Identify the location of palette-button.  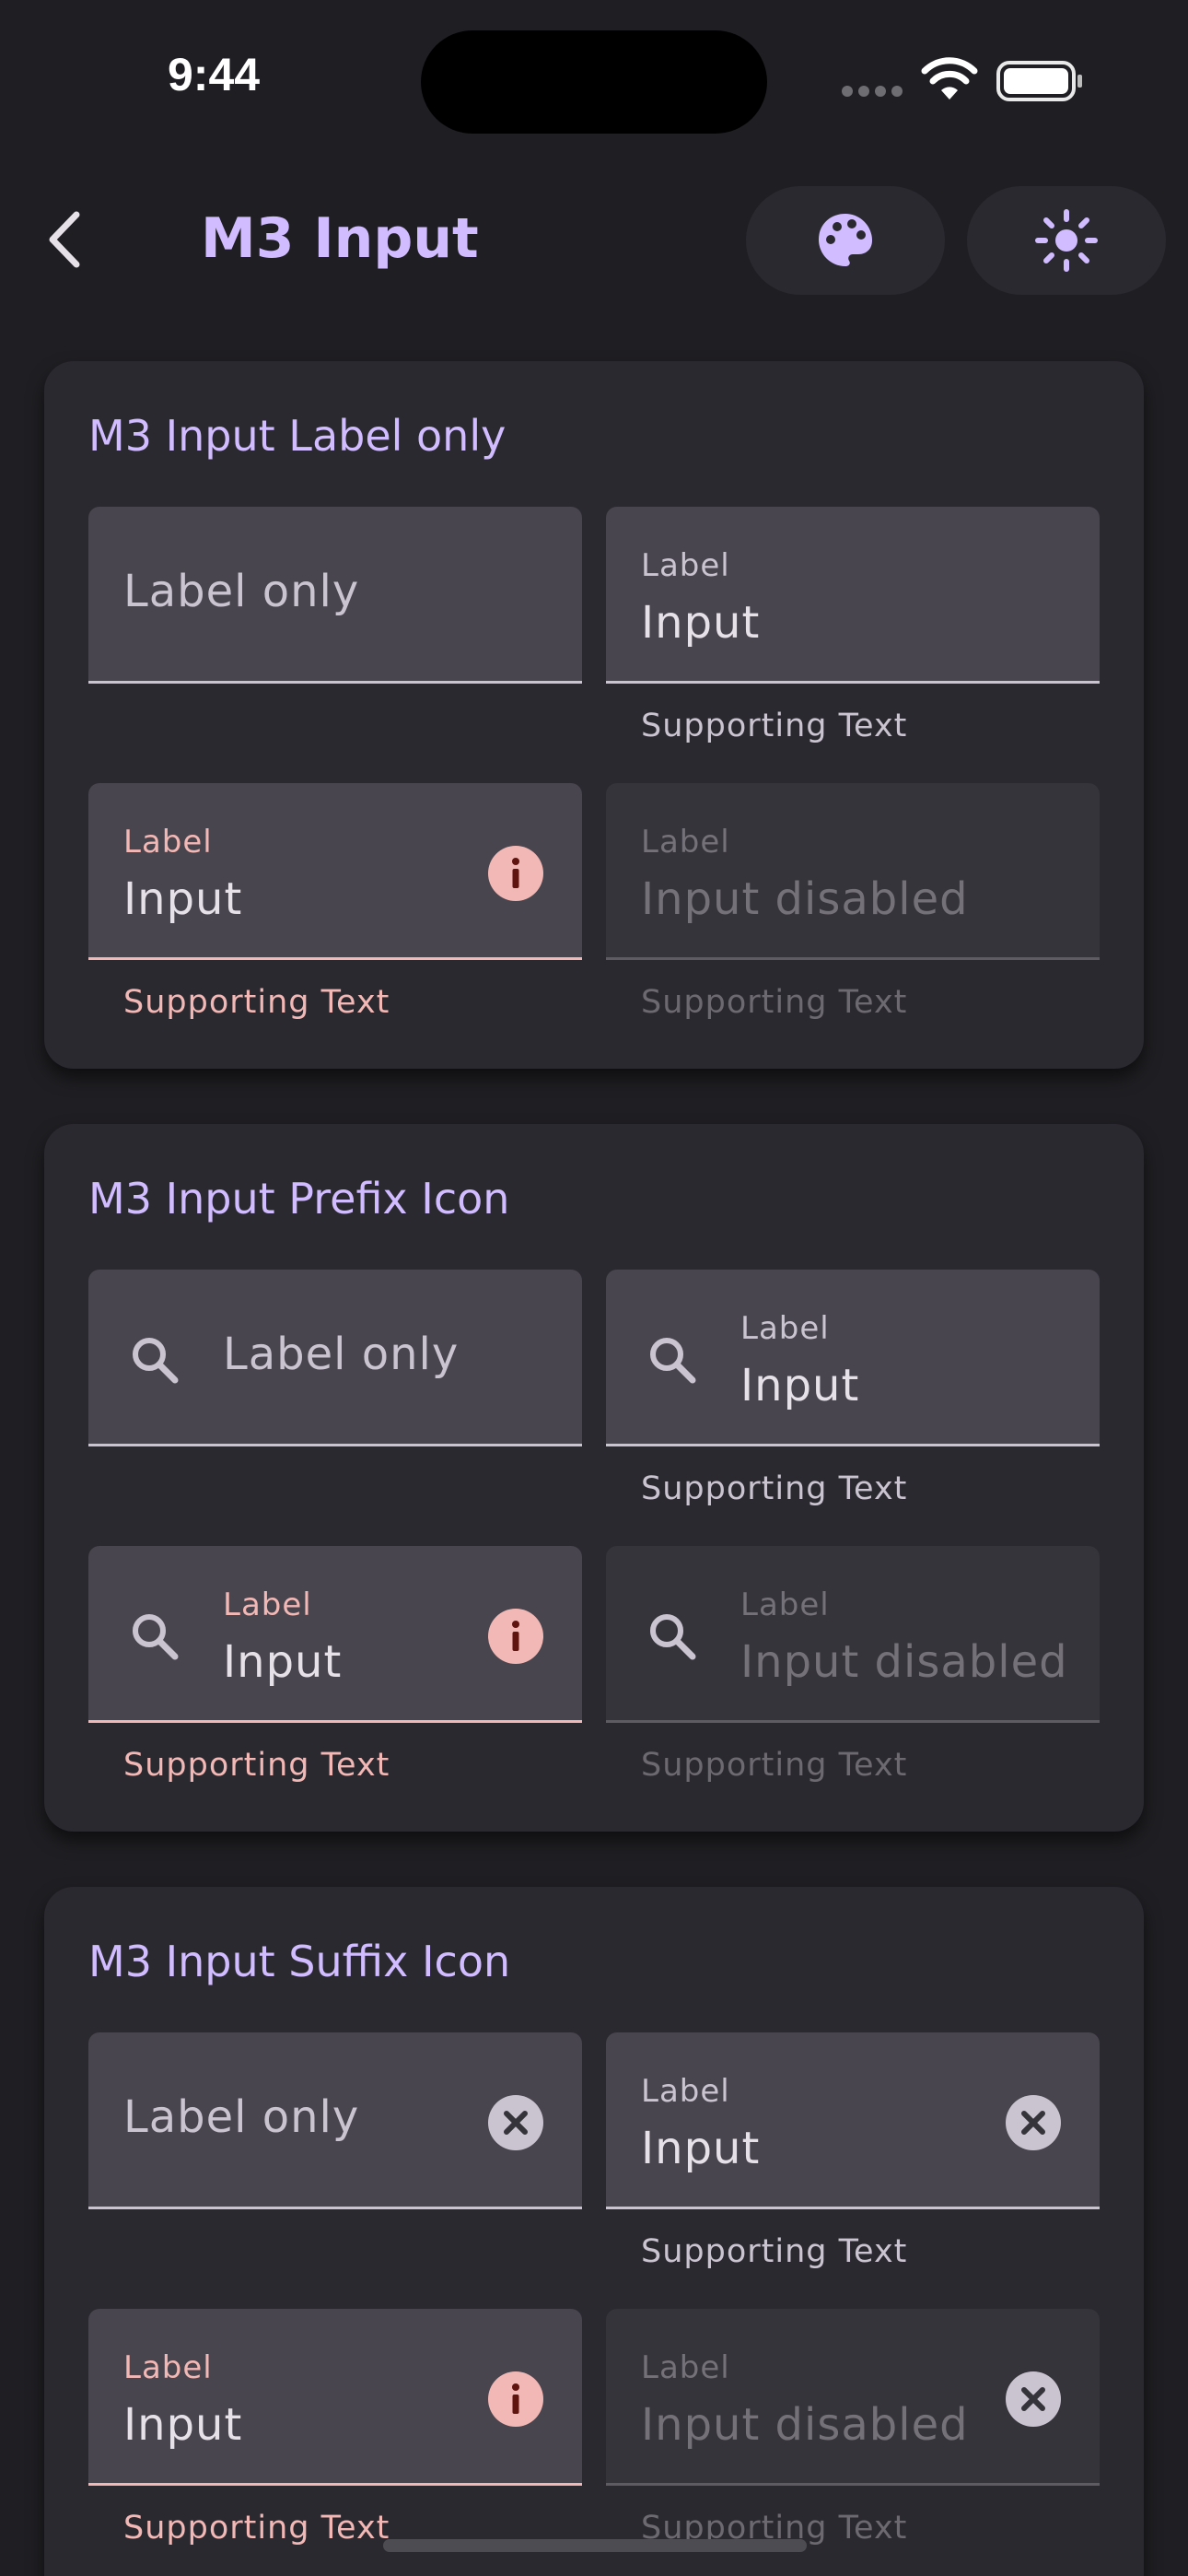
(845, 240).